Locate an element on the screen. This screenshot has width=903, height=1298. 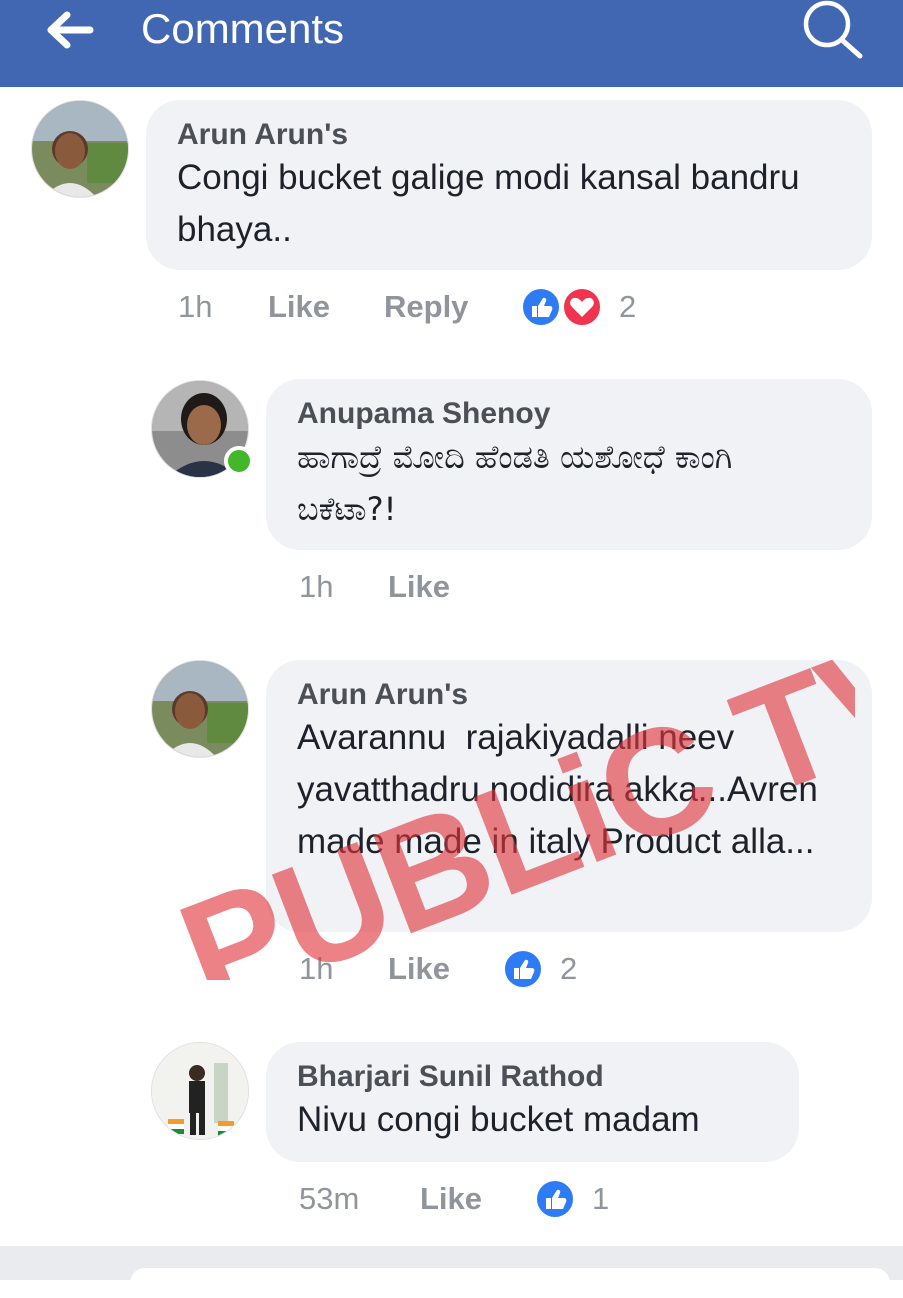
comment-text: Nivu congi bucket madam is located at coordinates (498, 1119).